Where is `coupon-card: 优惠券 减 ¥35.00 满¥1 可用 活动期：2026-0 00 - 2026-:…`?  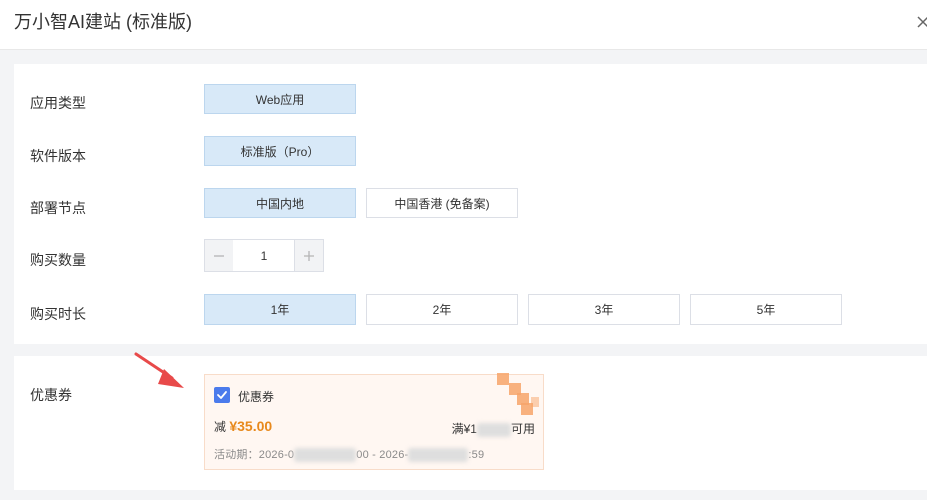 coupon-card: 优惠券 减 ¥35.00 满¥1 可用 活动期：2026-0 00 - 2026-:… is located at coordinates (374, 421).